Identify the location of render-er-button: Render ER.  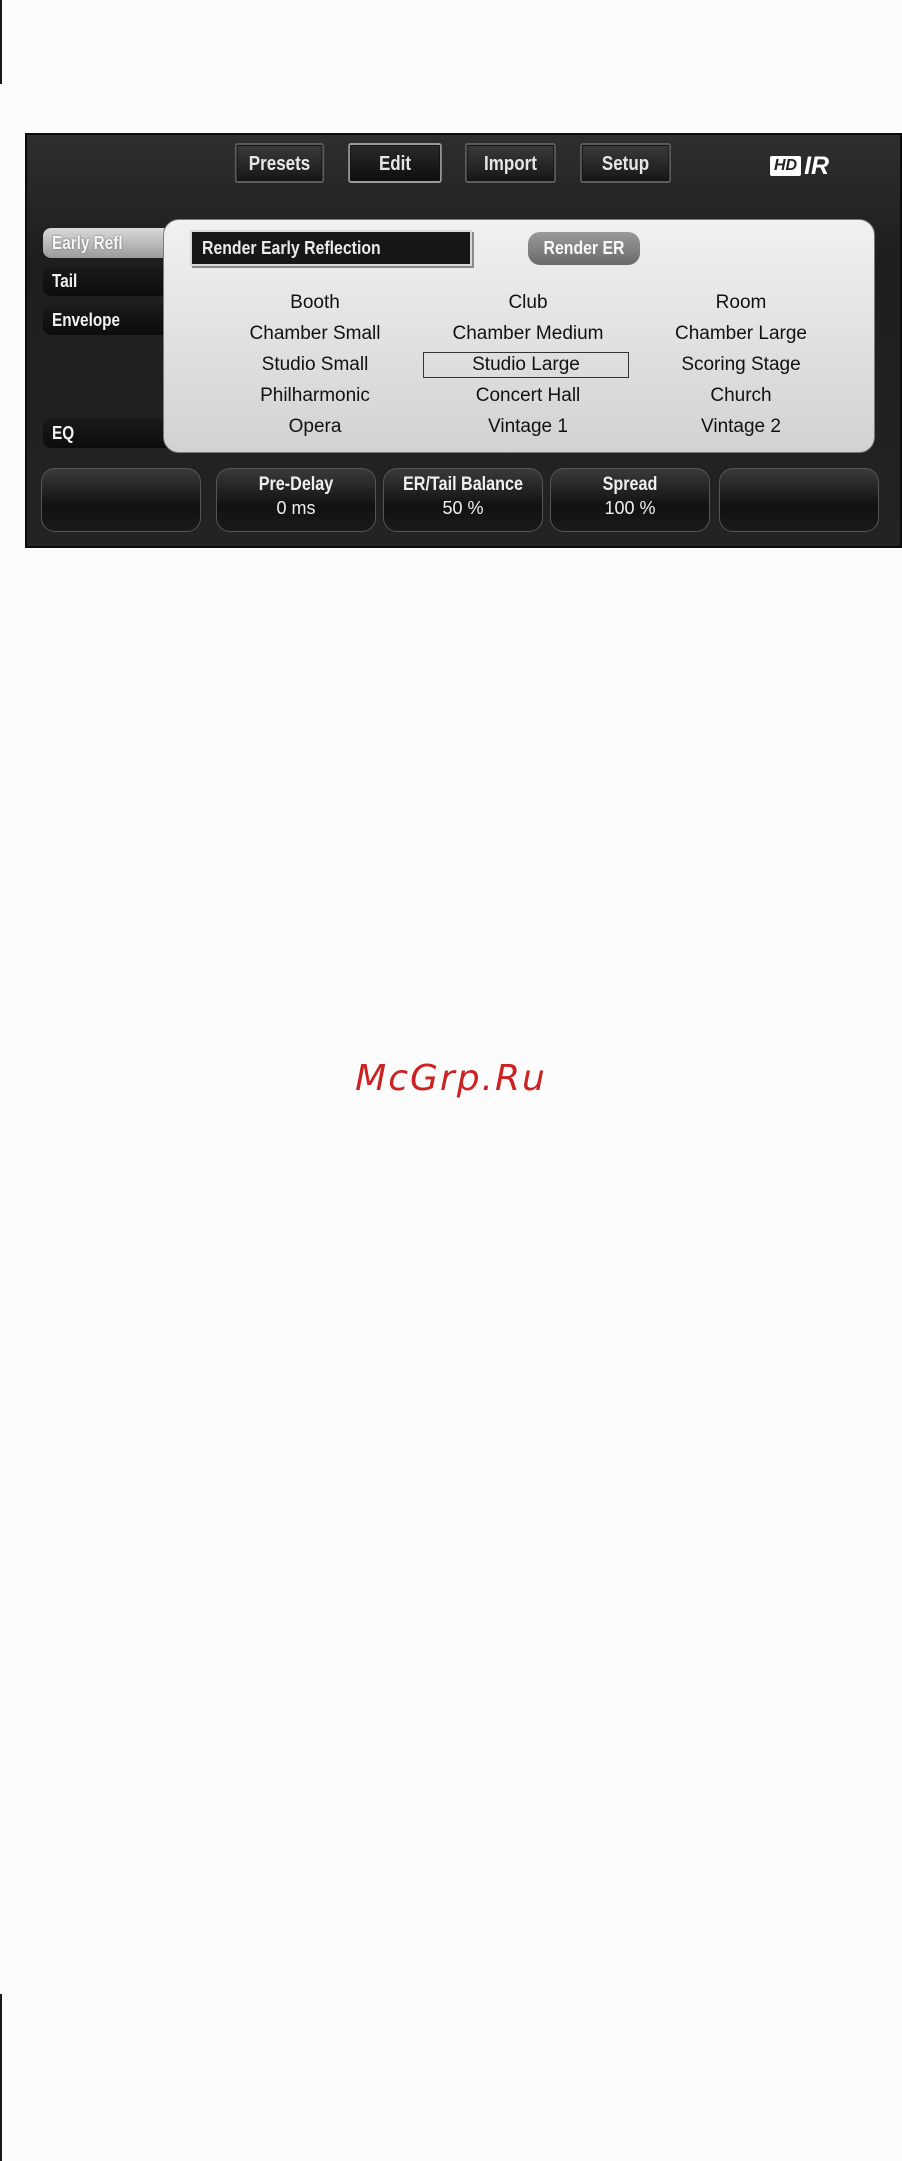
(584, 248).